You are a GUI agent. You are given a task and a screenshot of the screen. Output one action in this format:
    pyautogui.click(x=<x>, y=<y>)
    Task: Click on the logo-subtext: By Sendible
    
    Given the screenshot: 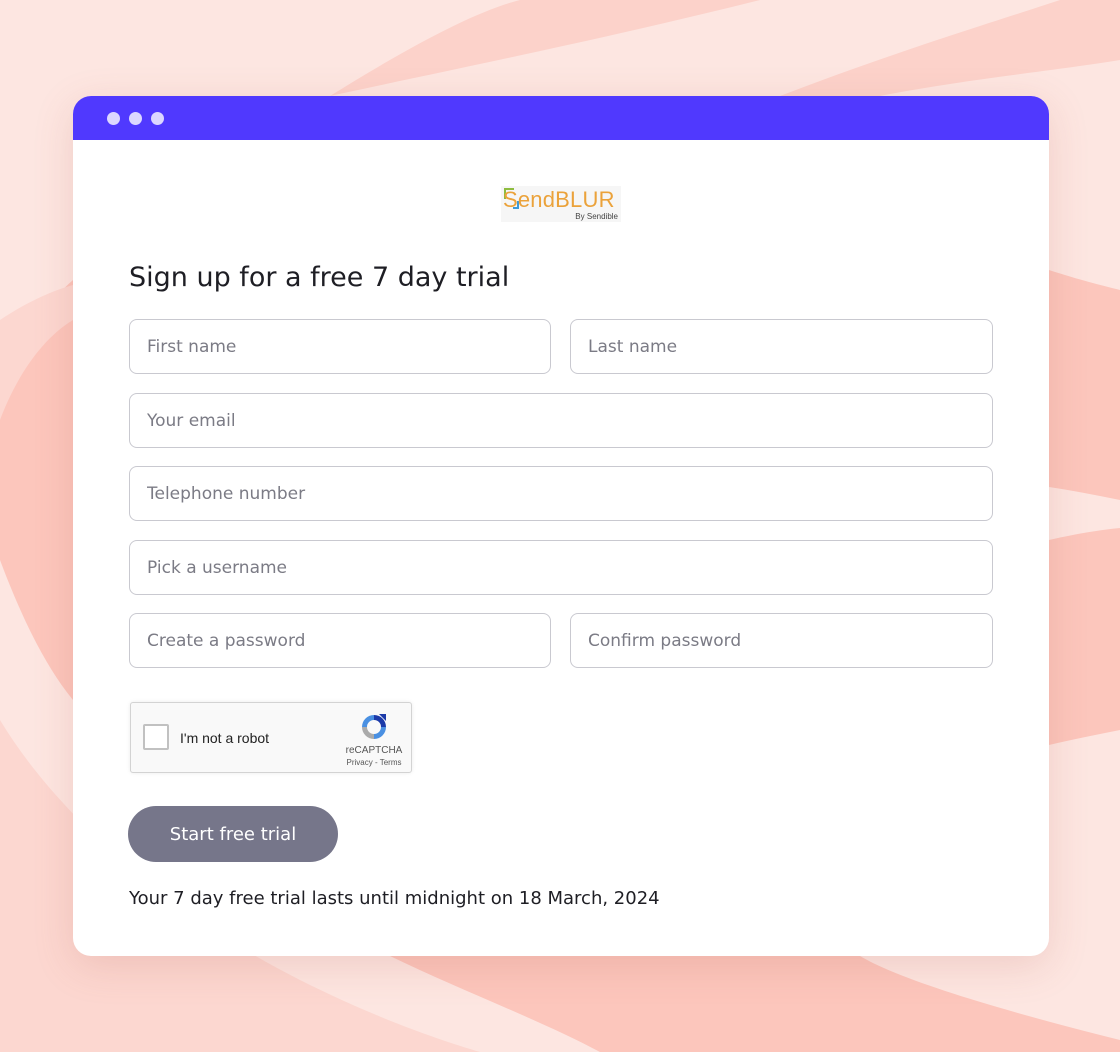 What is the action you would take?
    pyautogui.click(x=596, y=216)
    